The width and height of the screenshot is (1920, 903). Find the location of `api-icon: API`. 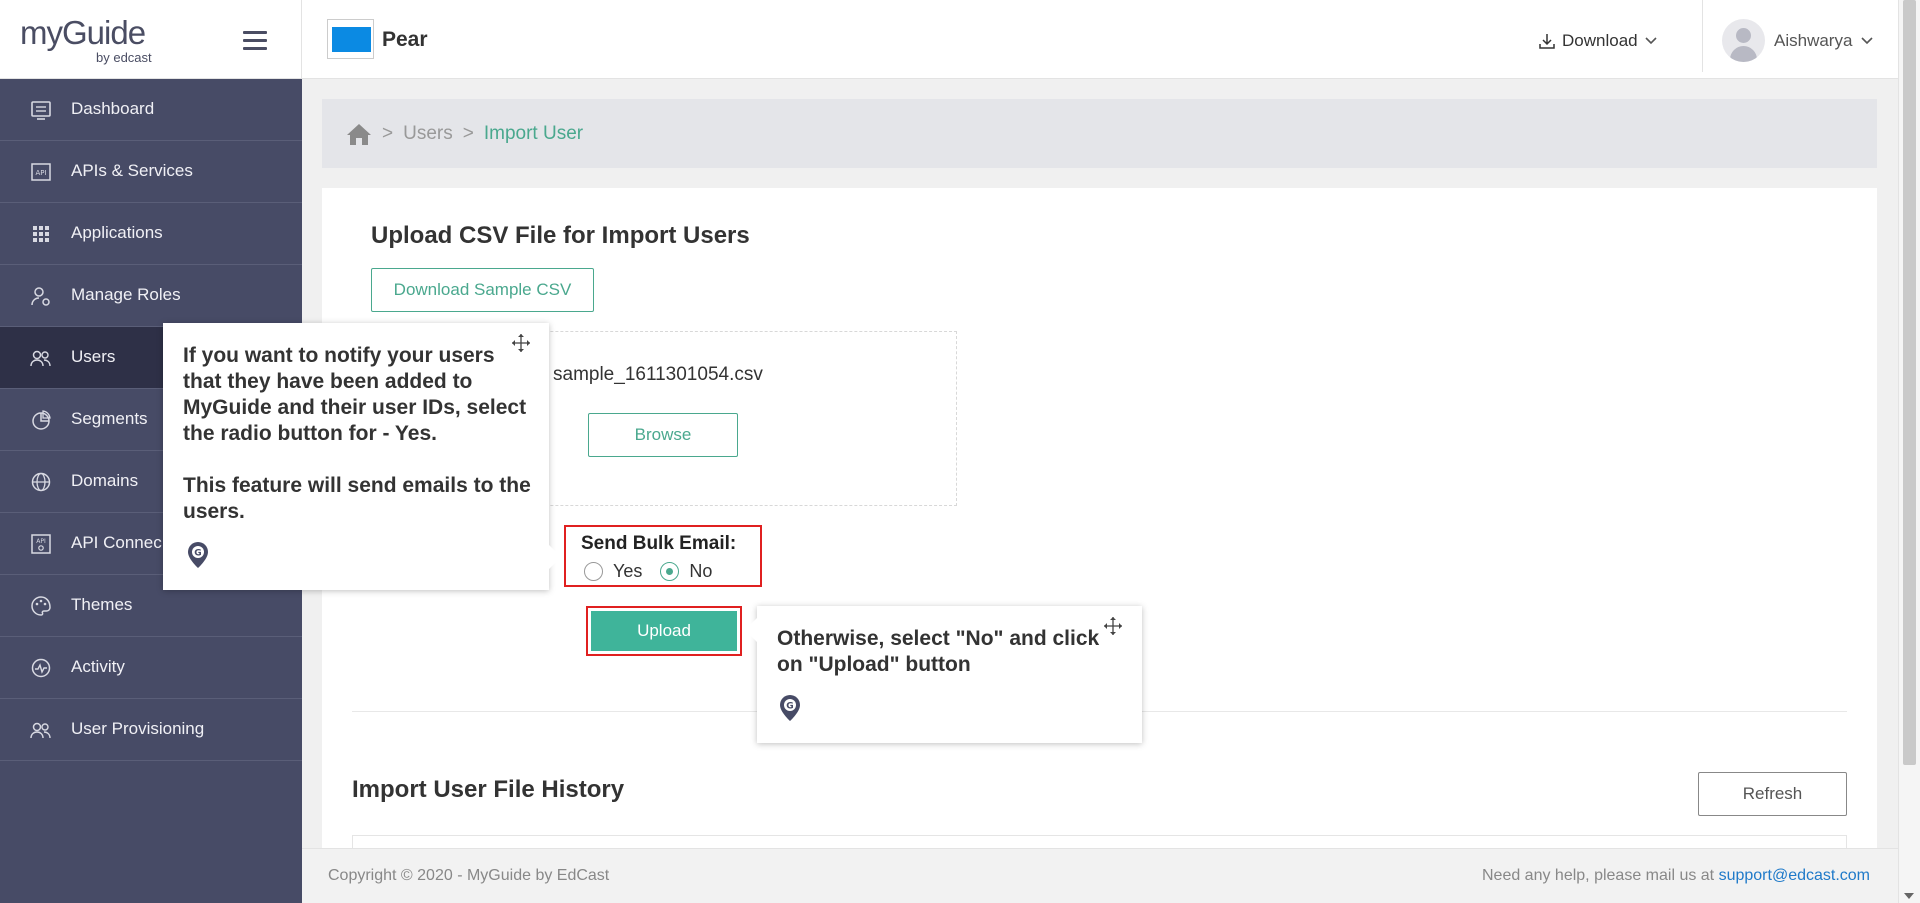

api-icon: API is located at coordinates (41, 172).